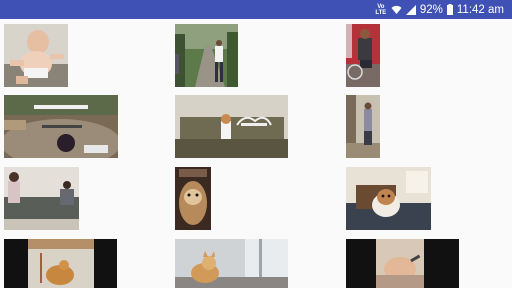 This screenshot has height=288, width=512. I want to click on status-icons: Vo LTE 92% 11:42 am, so click(439, 9).